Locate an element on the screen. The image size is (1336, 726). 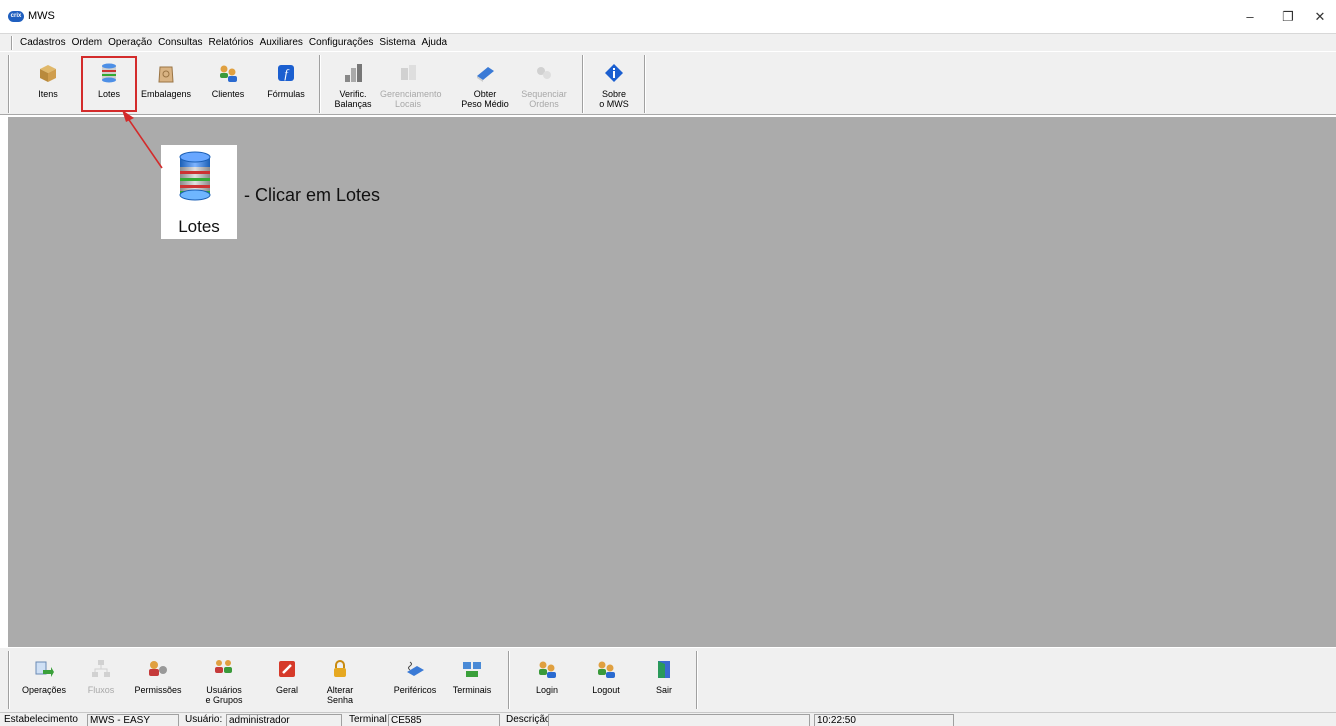
general-settings-icon is located at coordinates (287, 669).